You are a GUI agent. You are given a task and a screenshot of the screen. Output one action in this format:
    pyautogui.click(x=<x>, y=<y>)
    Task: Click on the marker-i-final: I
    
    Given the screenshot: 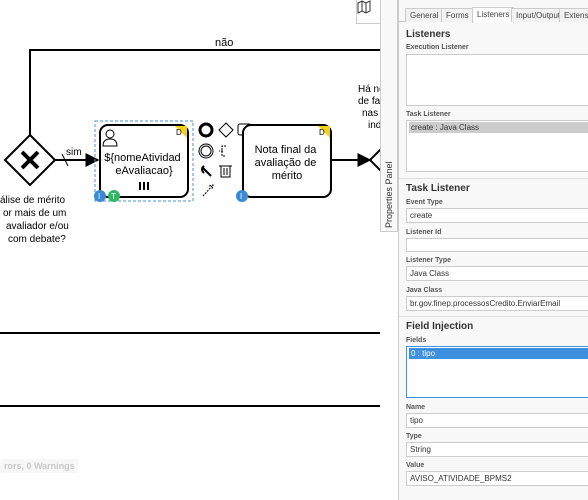 What is the action you would take?
    pyautogui.click(x=242, y=196)
    